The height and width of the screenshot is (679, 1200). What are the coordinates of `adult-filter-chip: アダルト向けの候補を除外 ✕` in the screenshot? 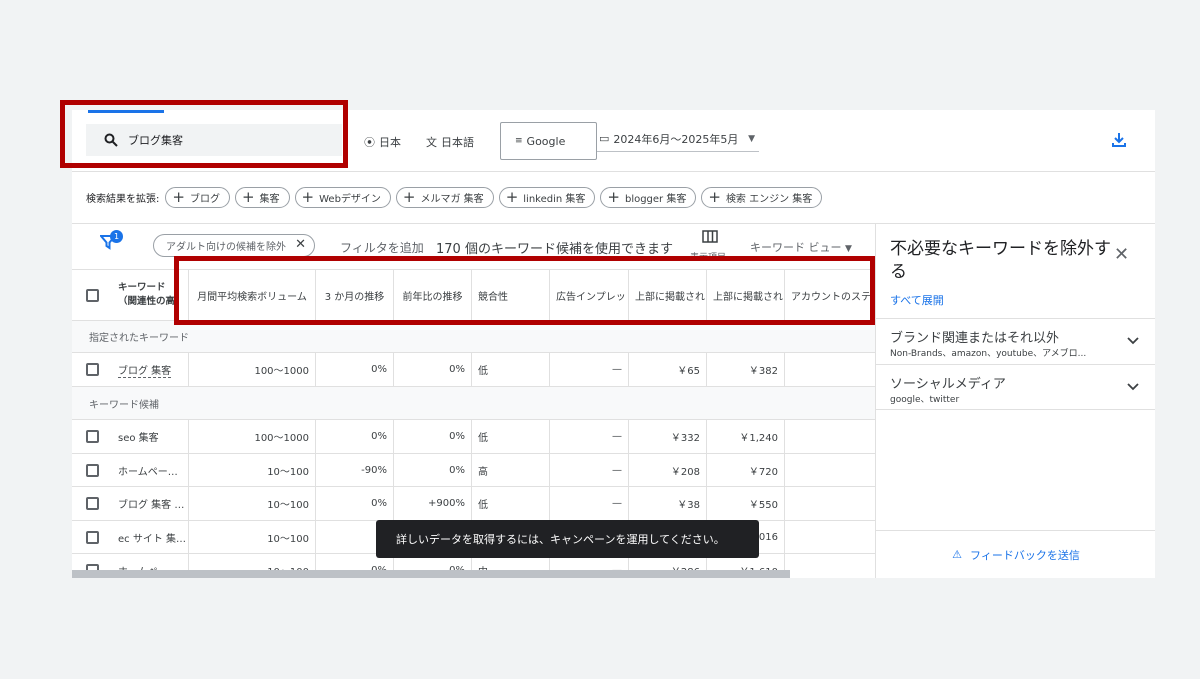 It's located at (234, 245).